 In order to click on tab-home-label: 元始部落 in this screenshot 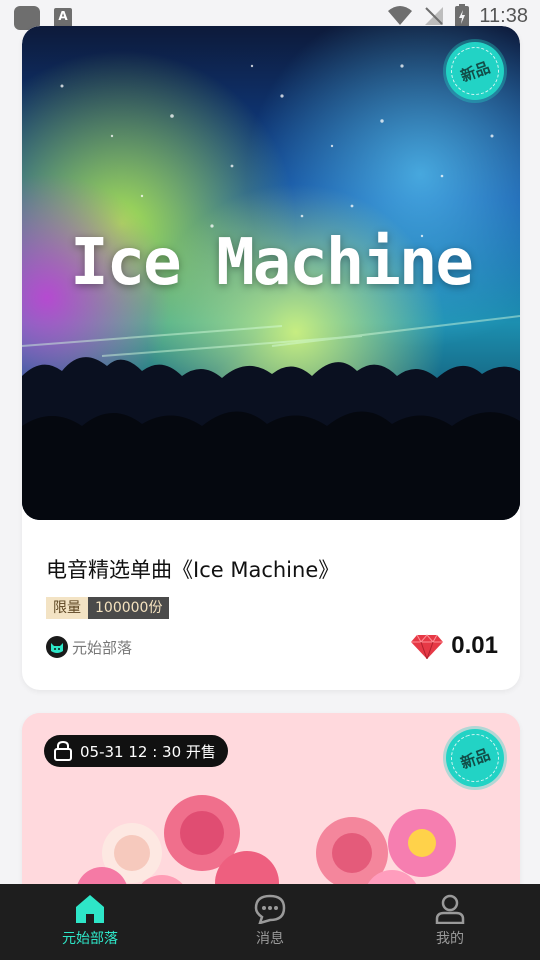, I will do `click(90, 939)`.